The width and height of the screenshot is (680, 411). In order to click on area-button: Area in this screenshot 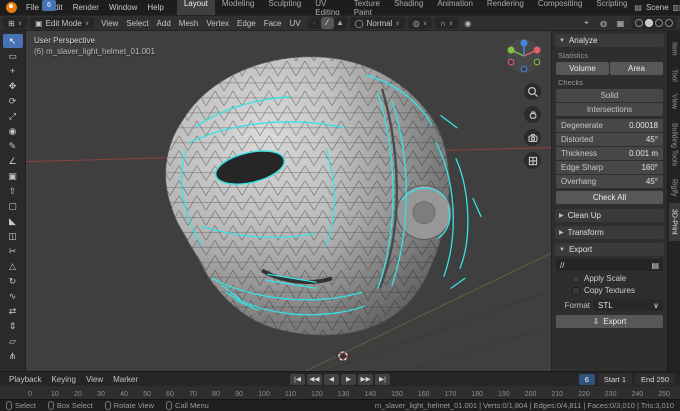, I will do `click(636, 68)`.